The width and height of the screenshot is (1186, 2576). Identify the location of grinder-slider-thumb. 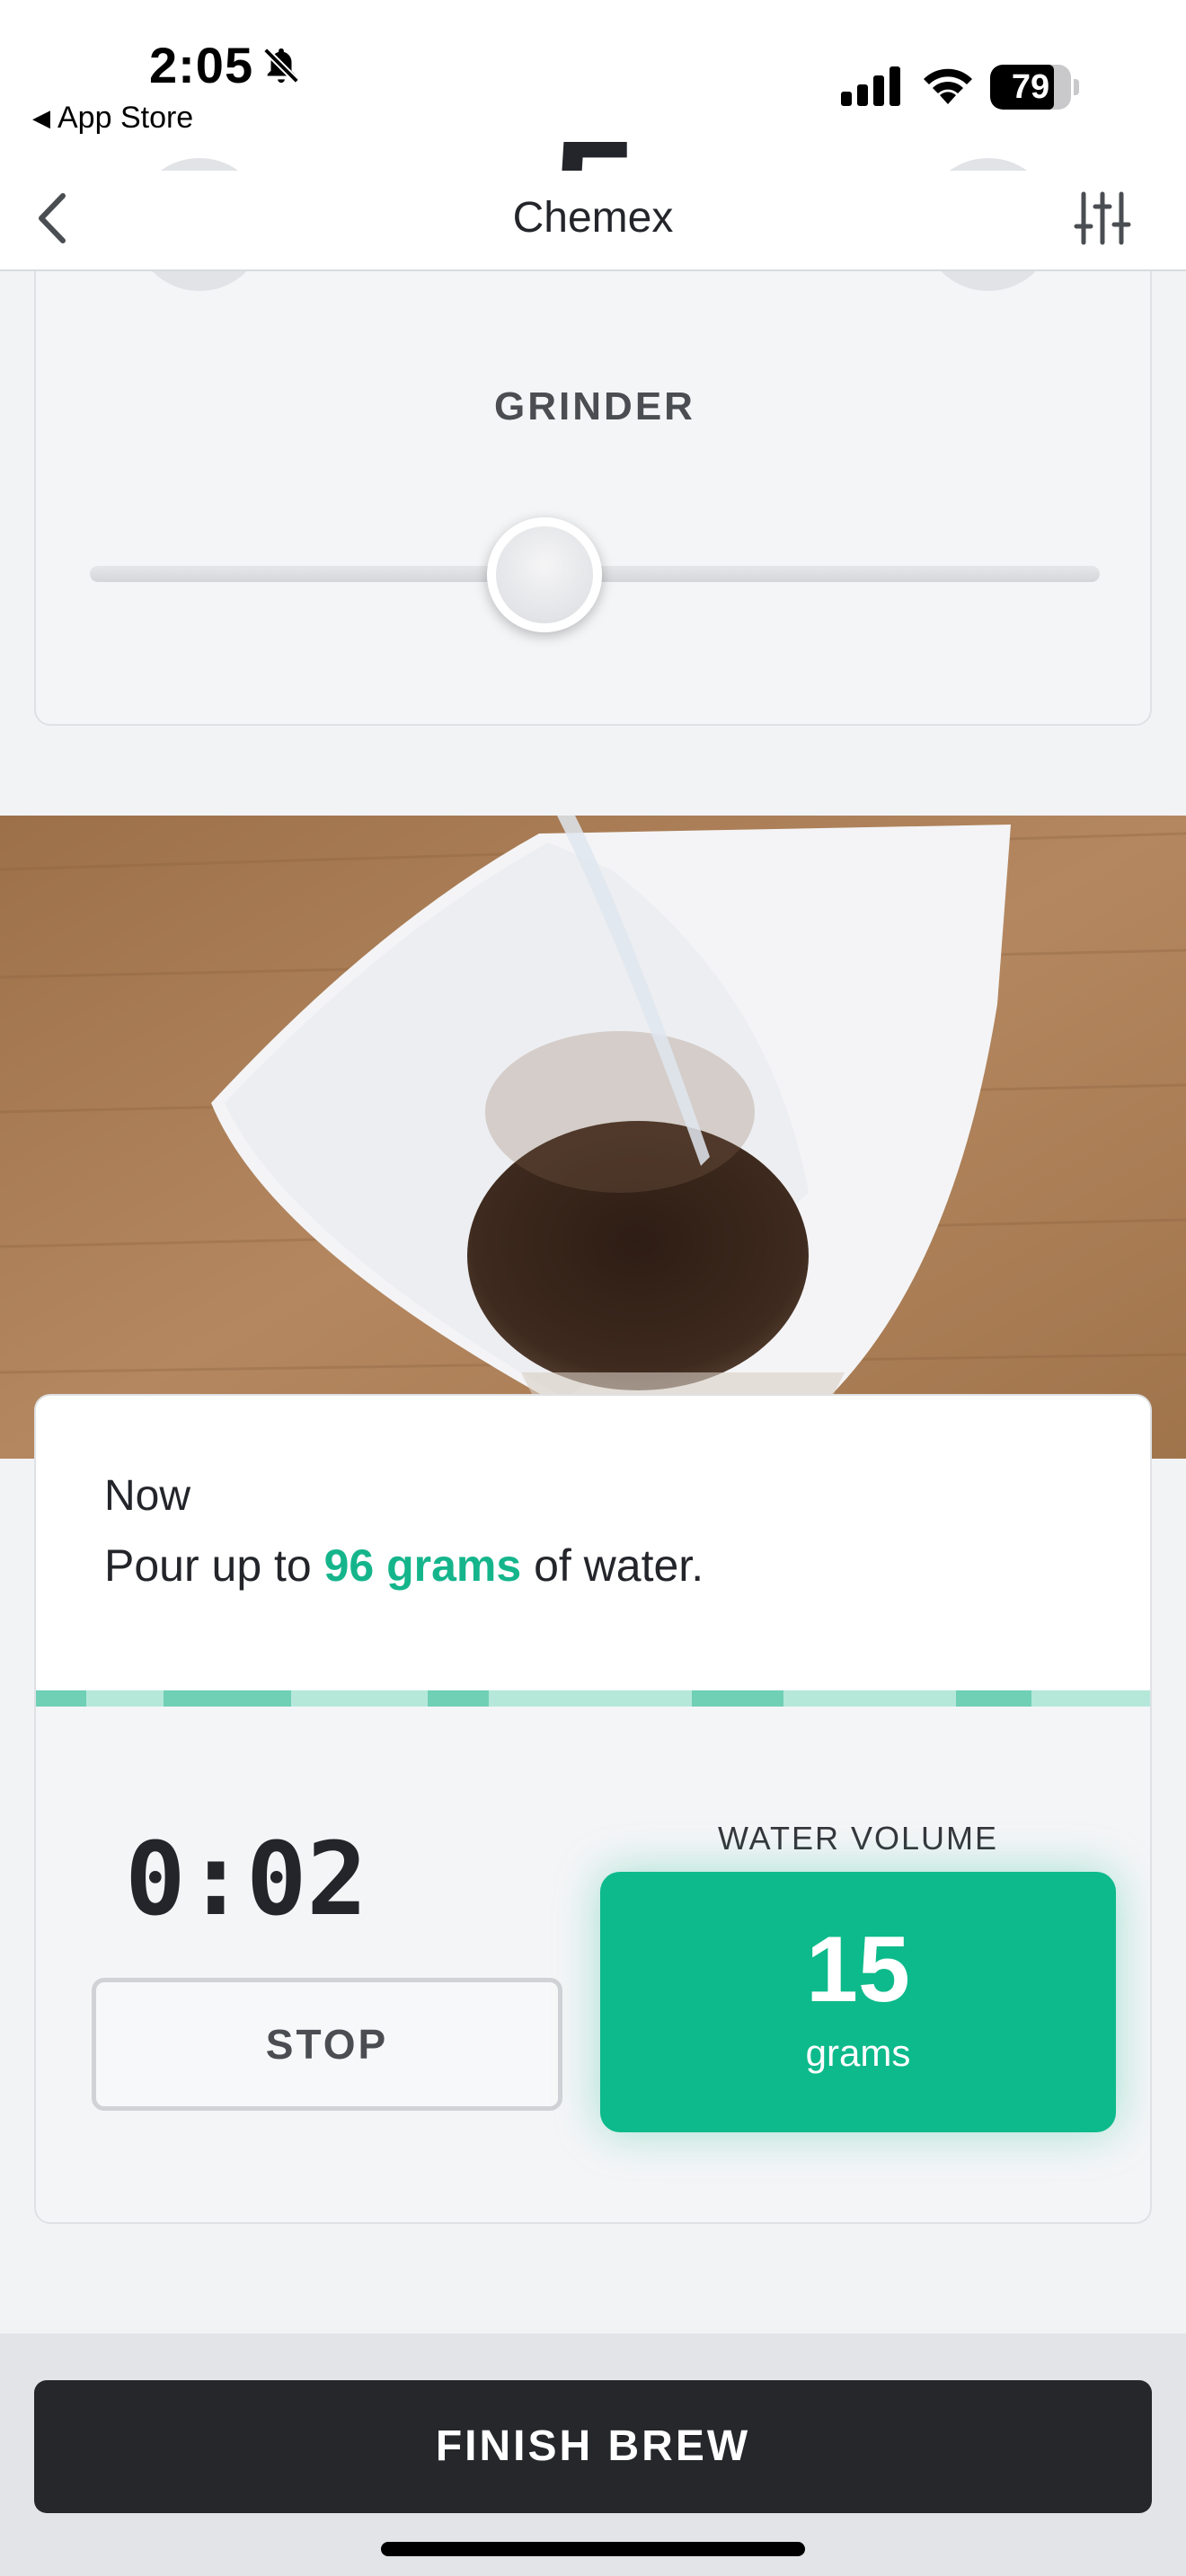
(544, 574).